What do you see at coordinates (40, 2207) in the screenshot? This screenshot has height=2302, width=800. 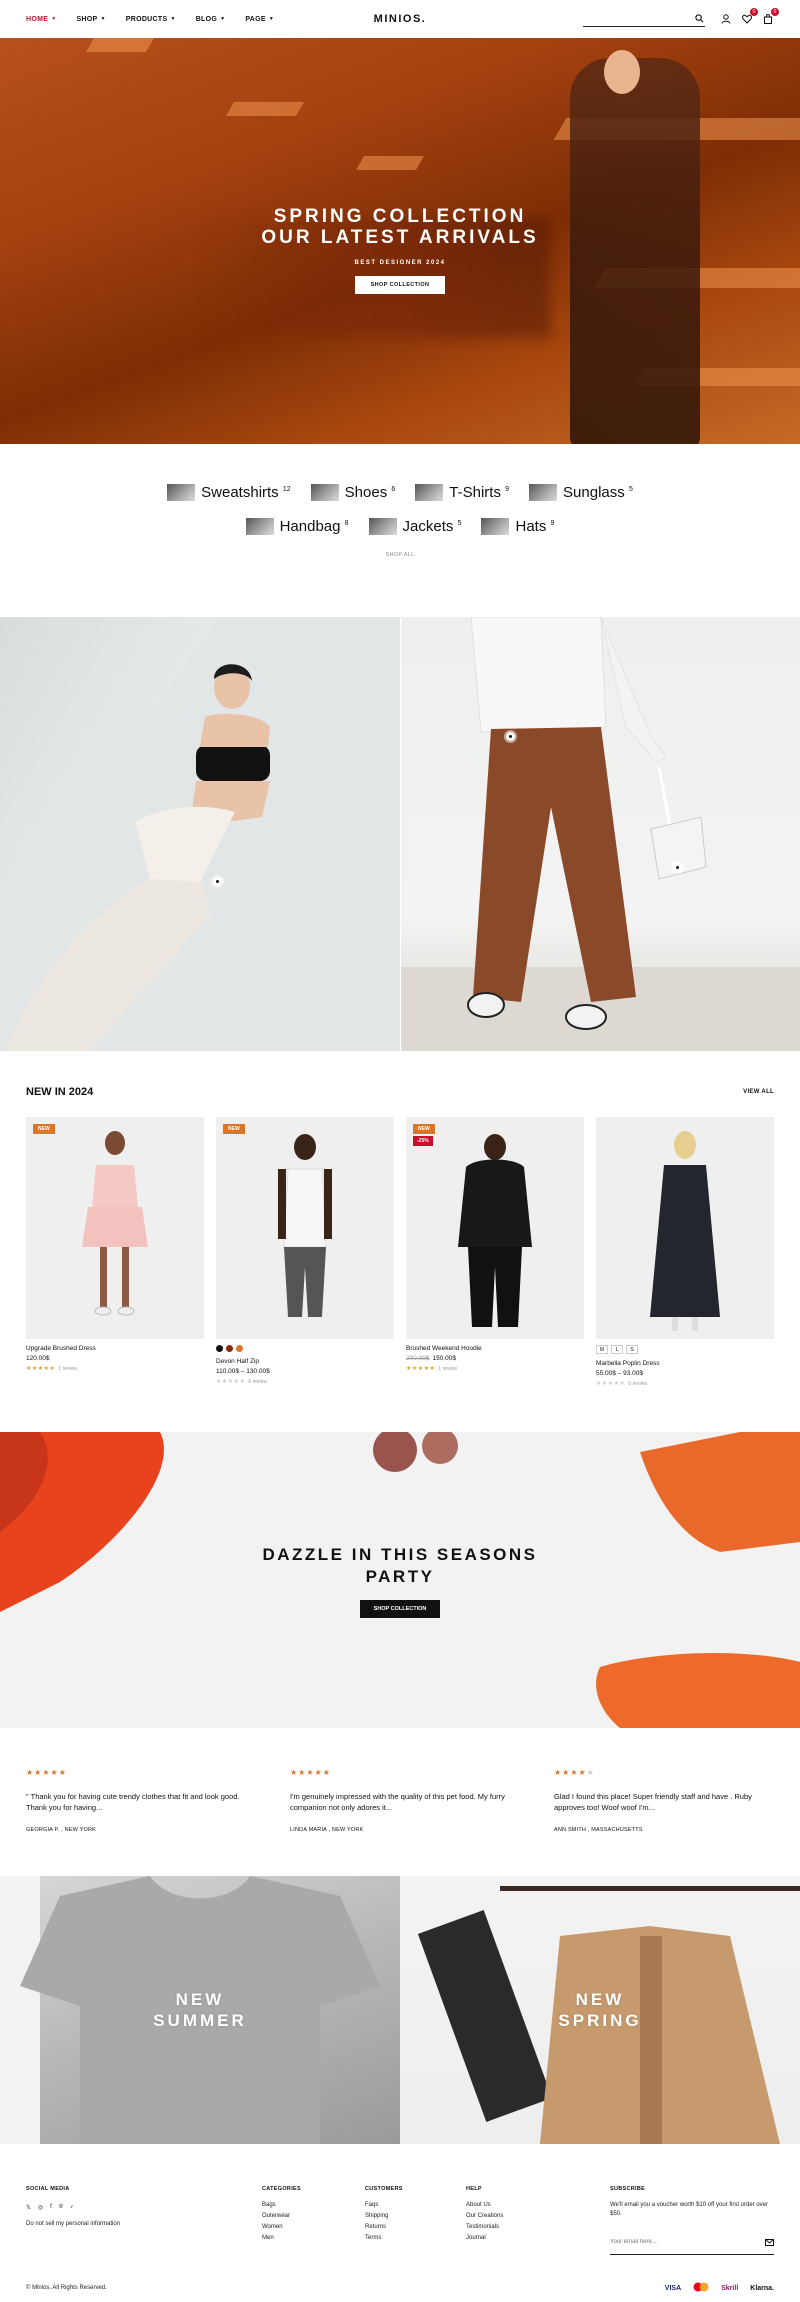 I see `instagram-icon: ◎` at bounding box center [40, 2207].